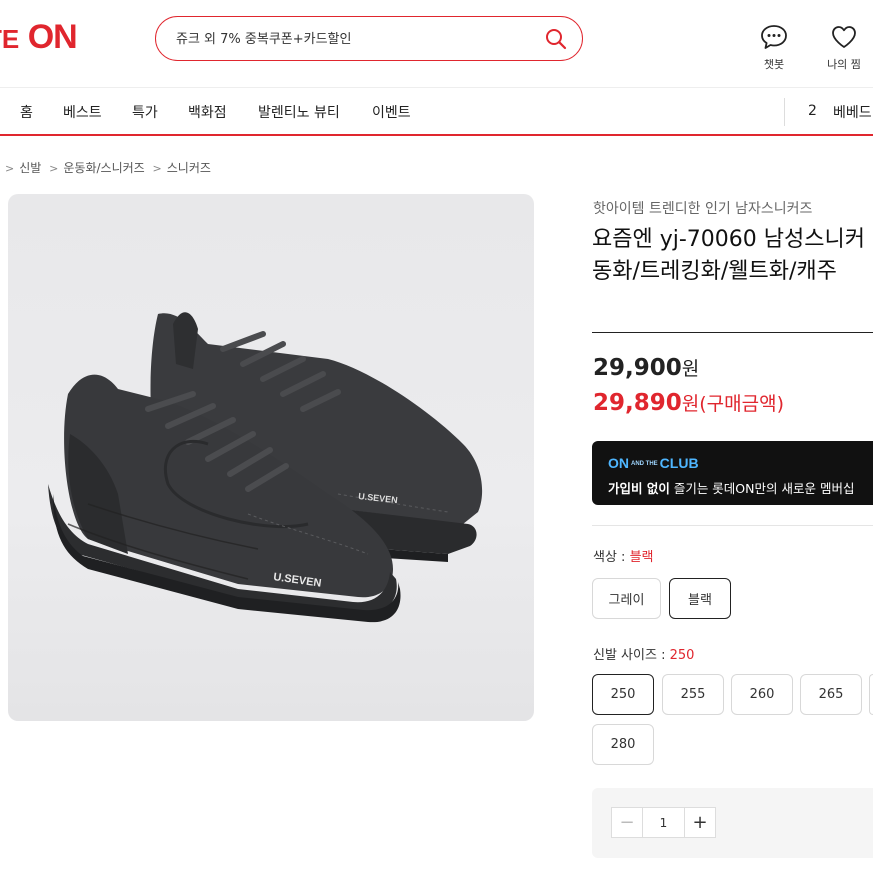 The height and width of the screenshot is (873, 873). Describe the element at coordinates (637, 368) in the screenshot. I see `original-price-value: 29,900` at that location.